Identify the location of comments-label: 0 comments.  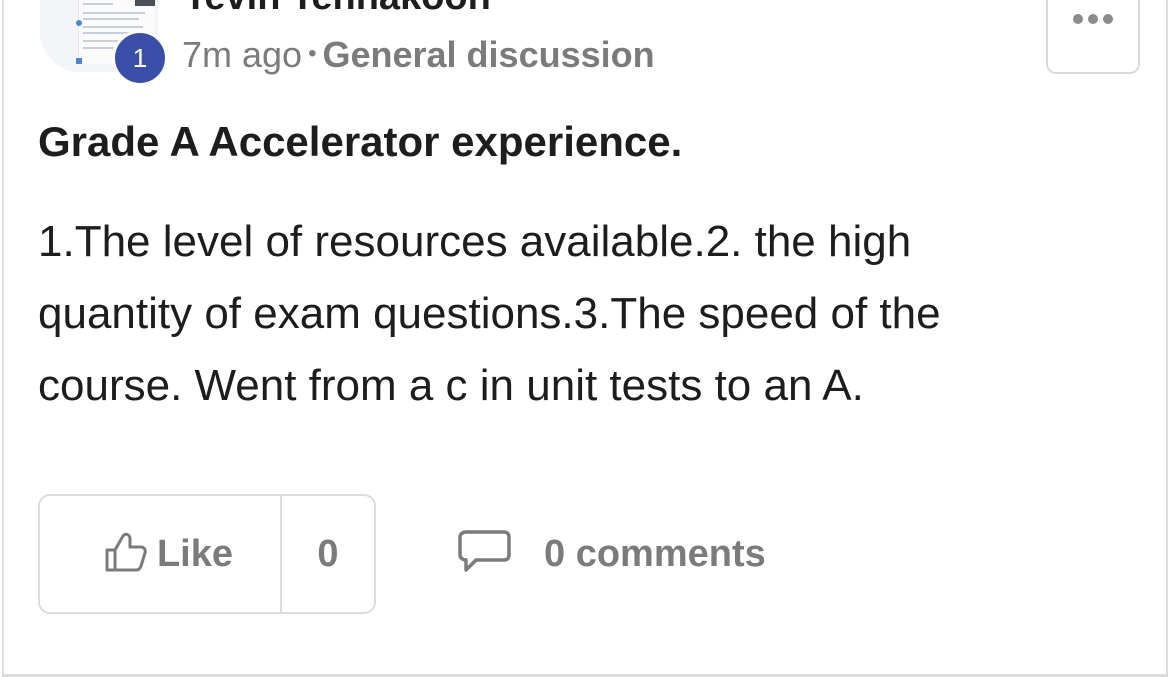
(655, 553).